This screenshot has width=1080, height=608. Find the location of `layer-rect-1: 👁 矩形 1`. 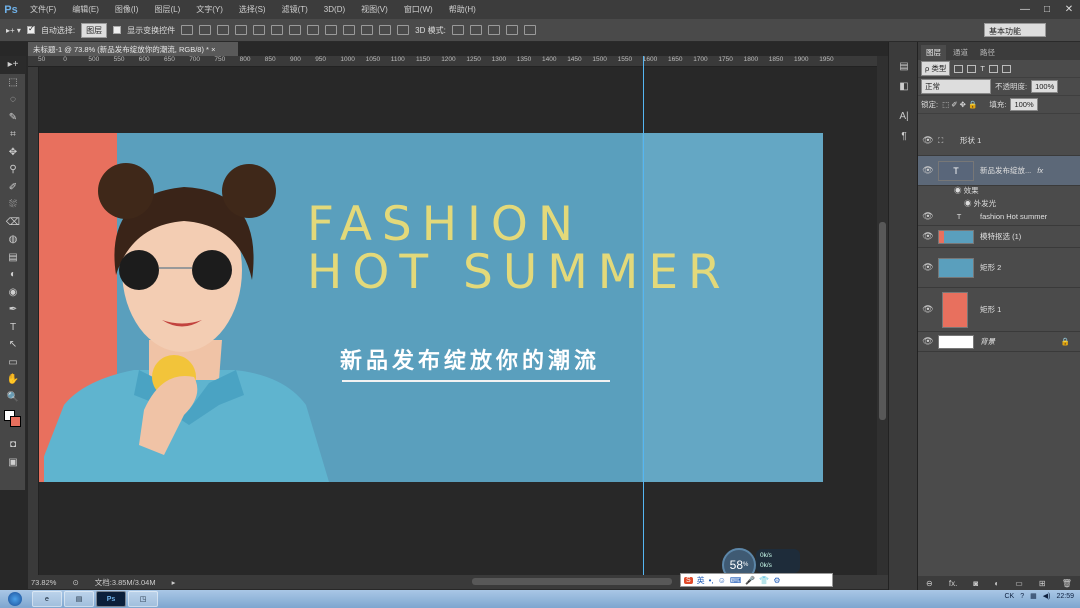

layer-rect-1: 👁 矩形 1 is located at coordinates (999, 310).